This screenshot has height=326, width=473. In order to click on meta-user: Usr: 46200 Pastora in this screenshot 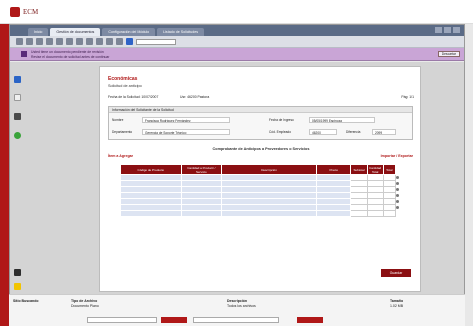, I will do `click(195, 97)`.